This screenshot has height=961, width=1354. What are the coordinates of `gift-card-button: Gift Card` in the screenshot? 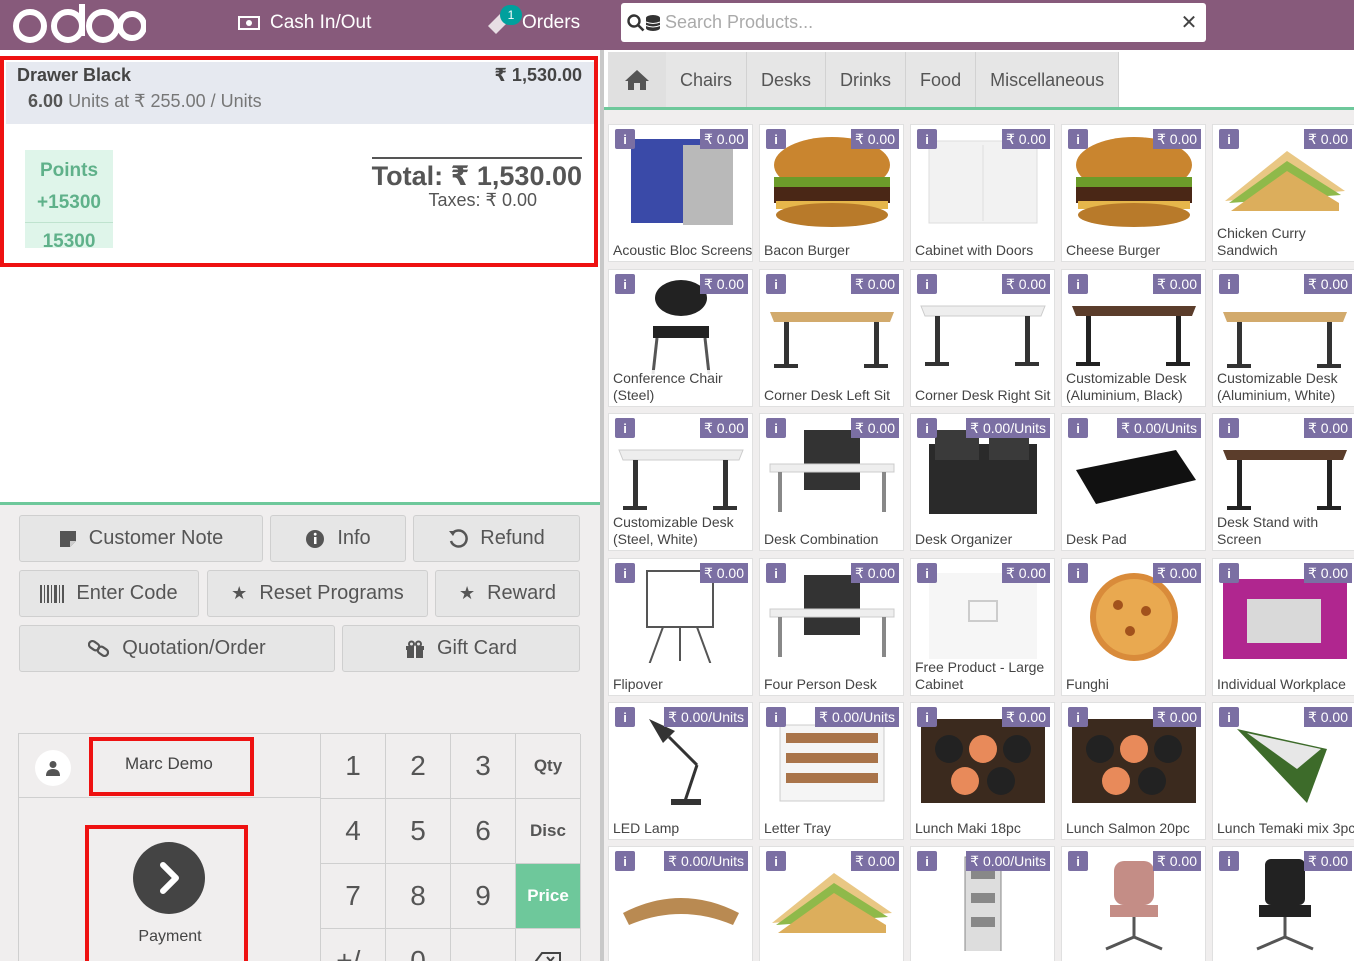 It's located at (461, 648).